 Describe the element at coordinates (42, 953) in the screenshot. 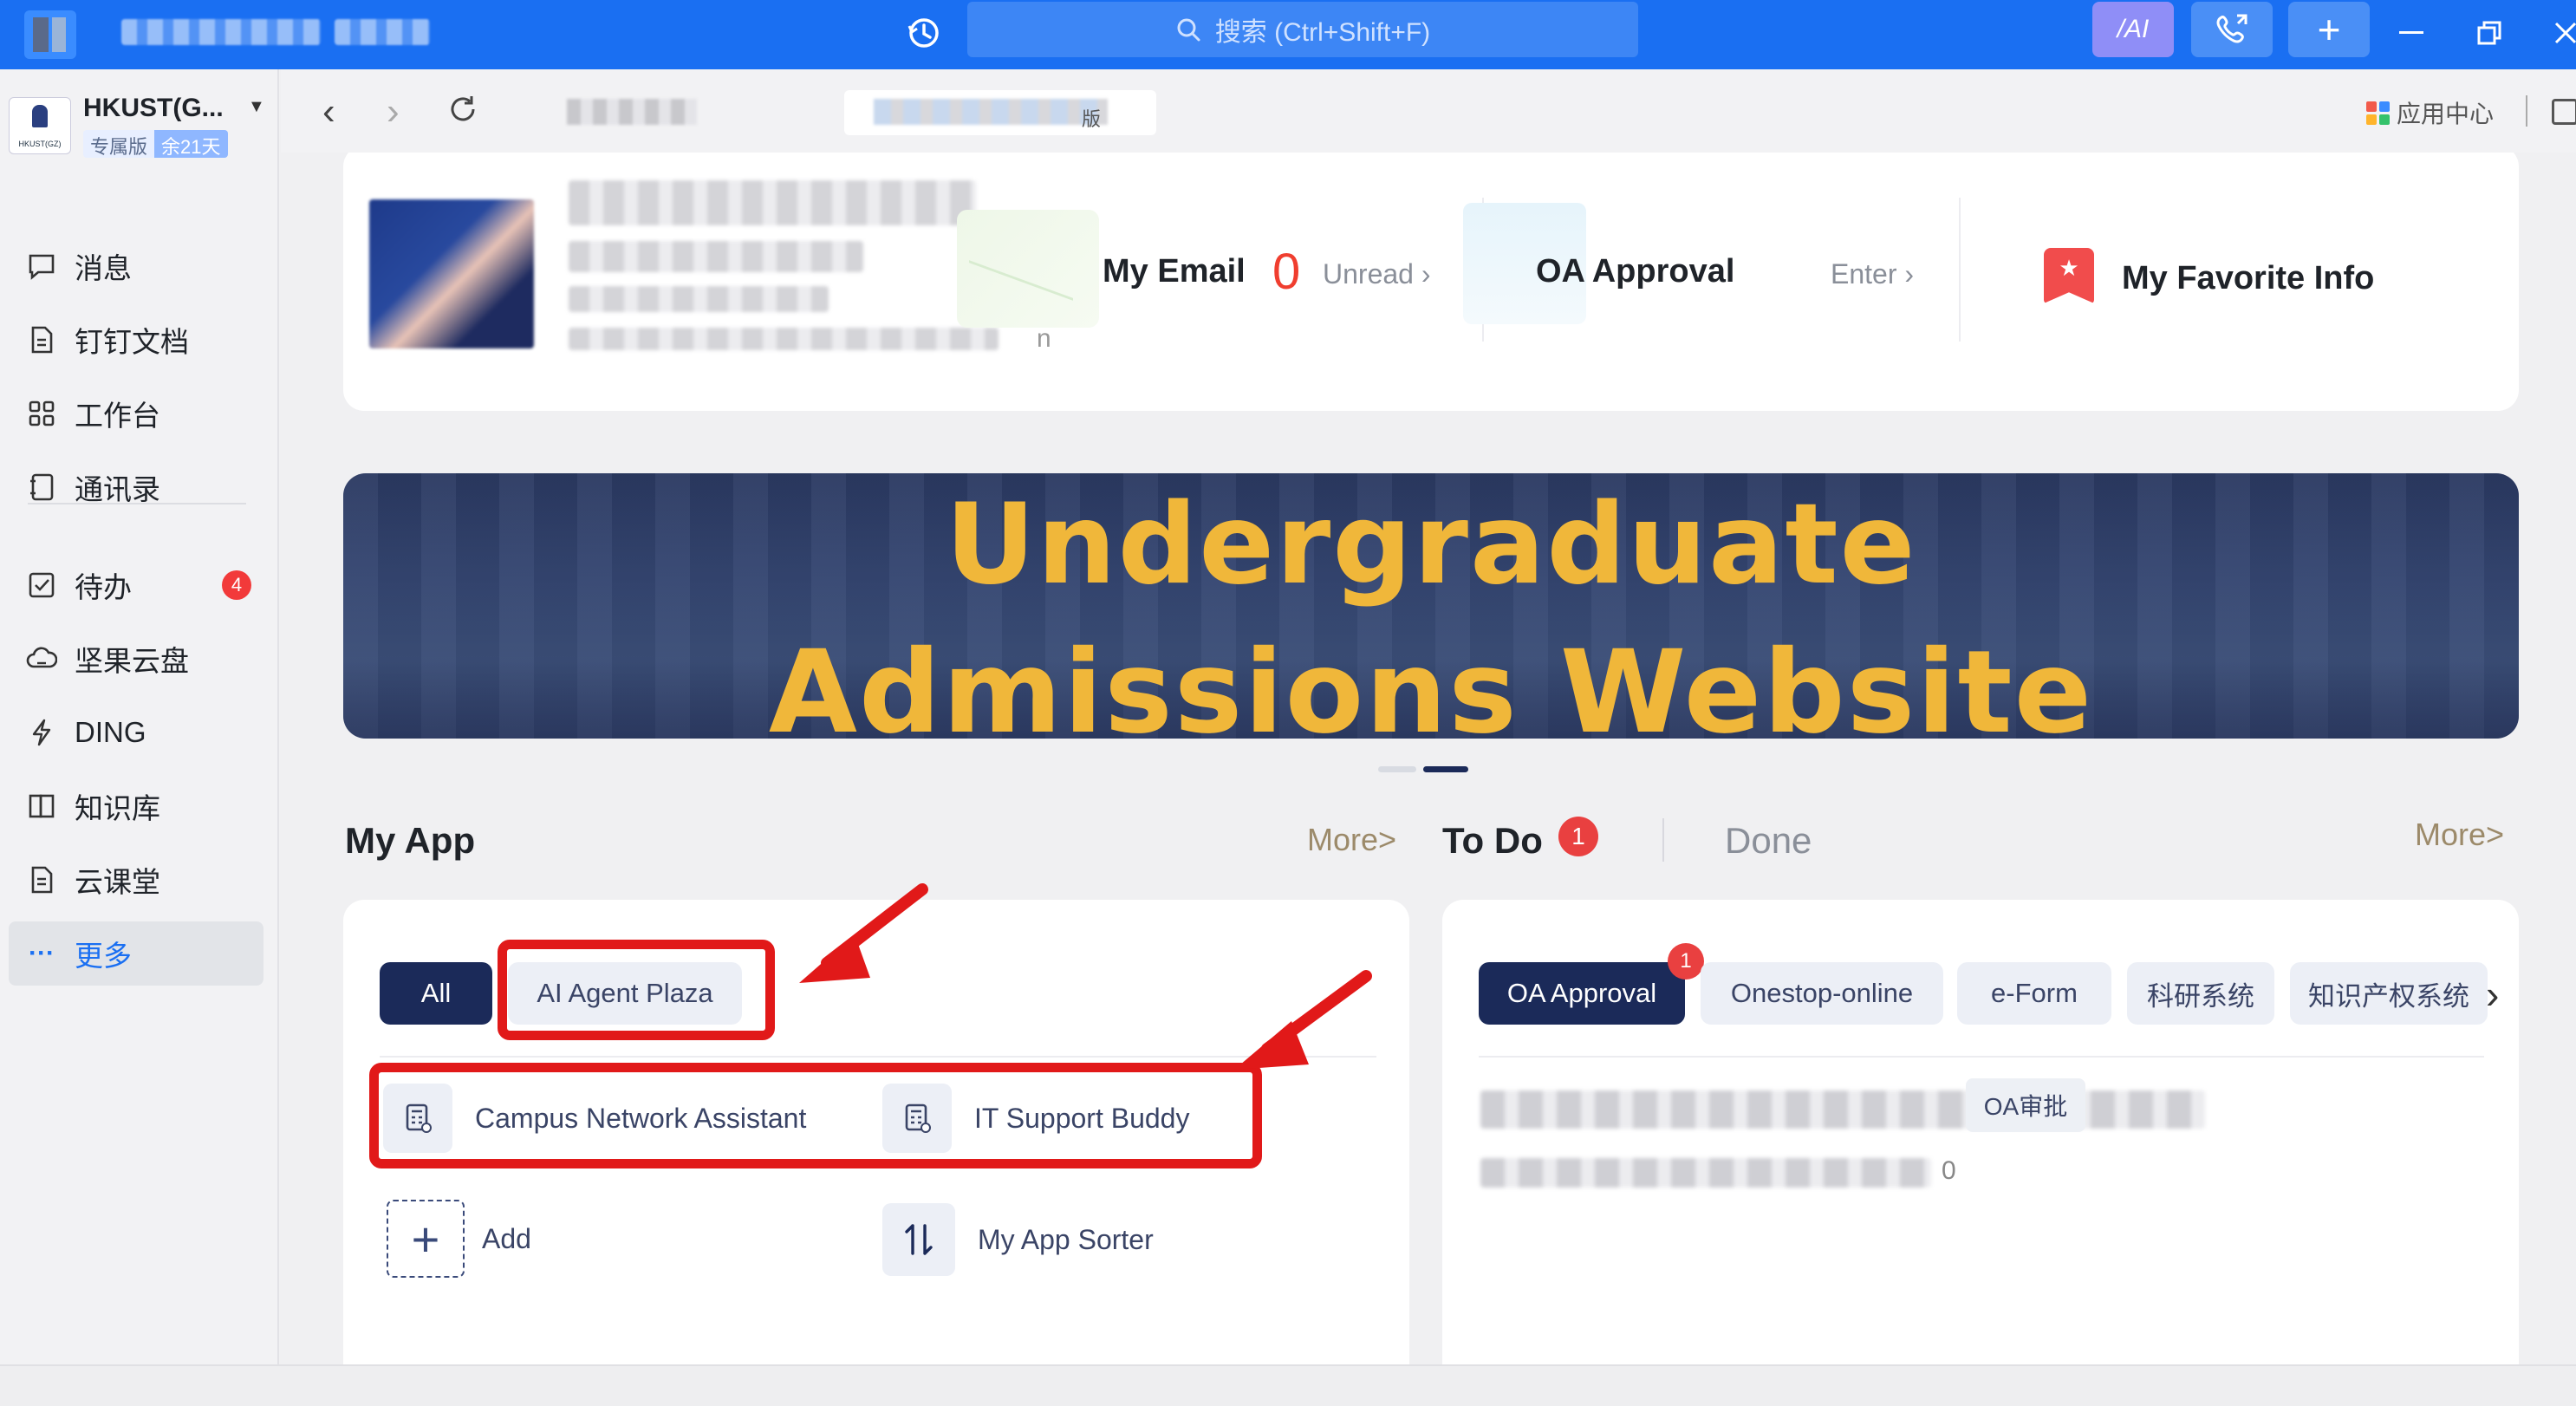

I see `more-dots-icon: ···` at that location.